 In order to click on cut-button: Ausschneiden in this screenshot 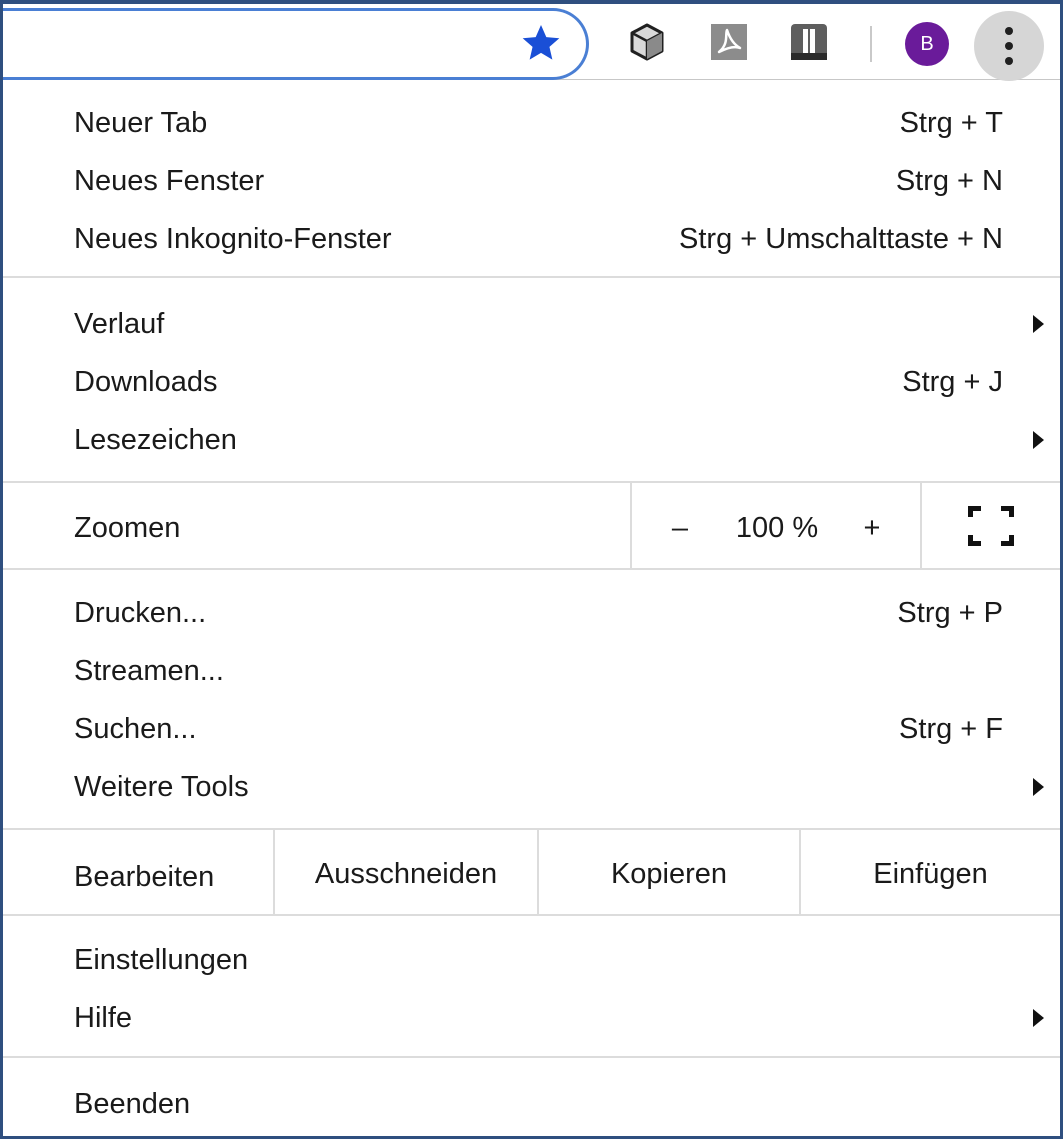, I will do `click(406, 874)`.